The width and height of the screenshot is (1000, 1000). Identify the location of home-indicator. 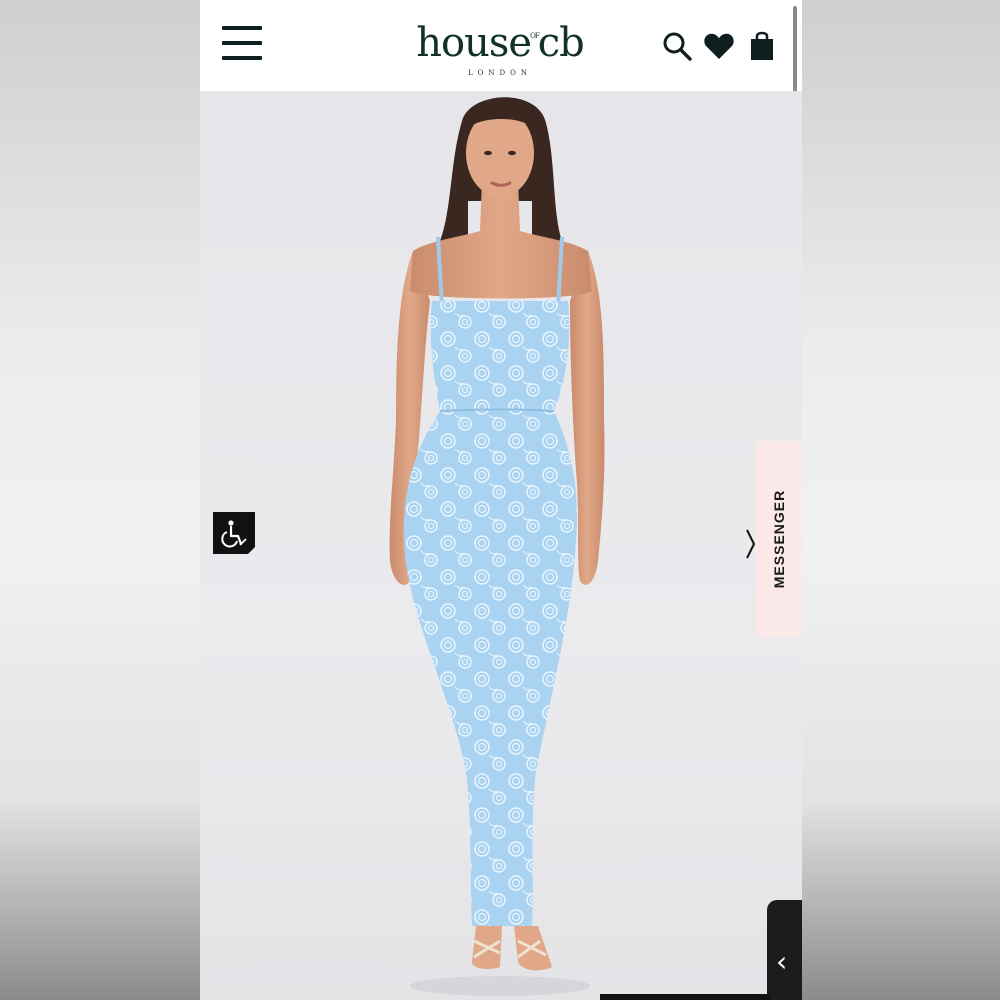
(685, 997).